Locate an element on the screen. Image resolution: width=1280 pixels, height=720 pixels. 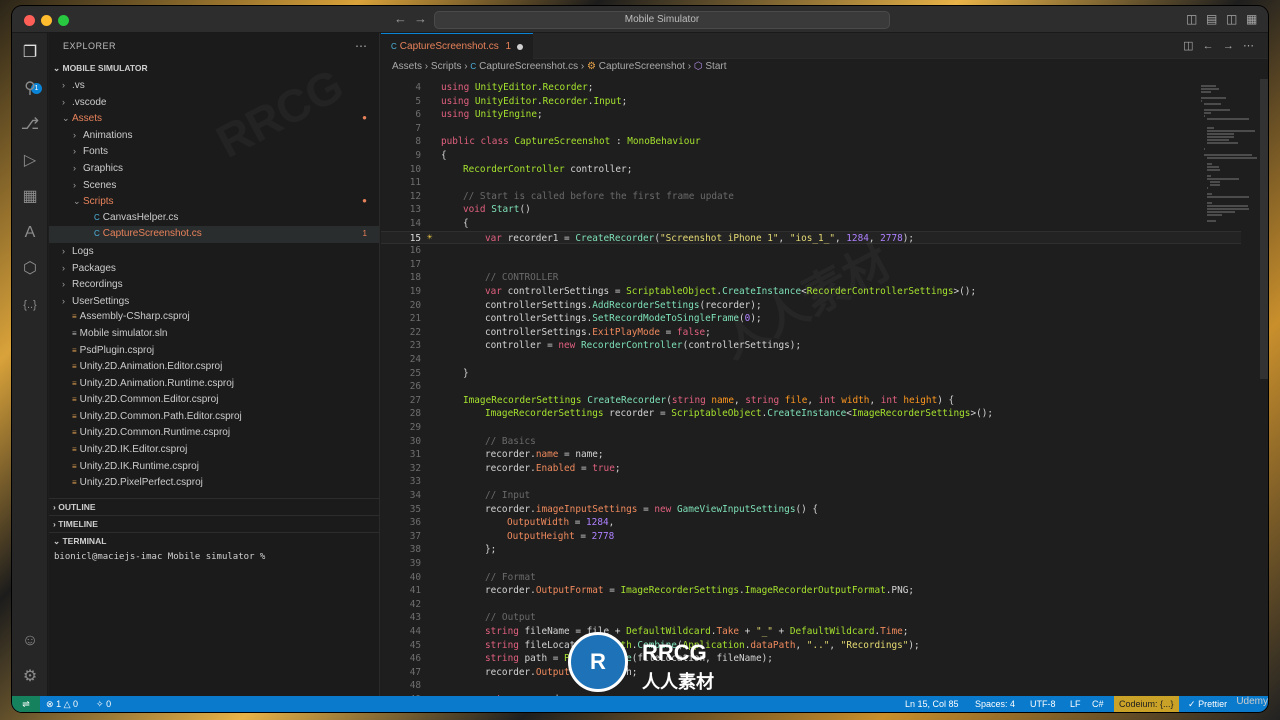
code-line: 10 RecorderController controller; is located at coordinates (811, 170).